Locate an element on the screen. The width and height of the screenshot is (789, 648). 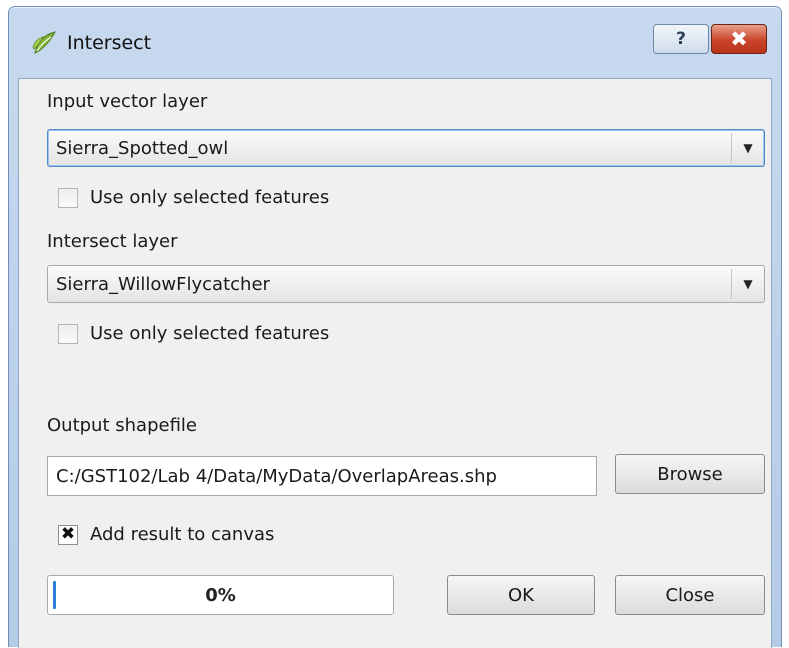
output-path-field is located at coordinates (322, 476).